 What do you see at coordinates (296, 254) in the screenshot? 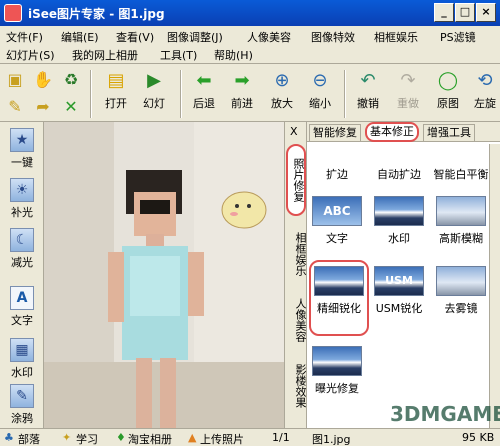
I see `tab-frames: 相框娱乐` at bounding box center [296, 254].